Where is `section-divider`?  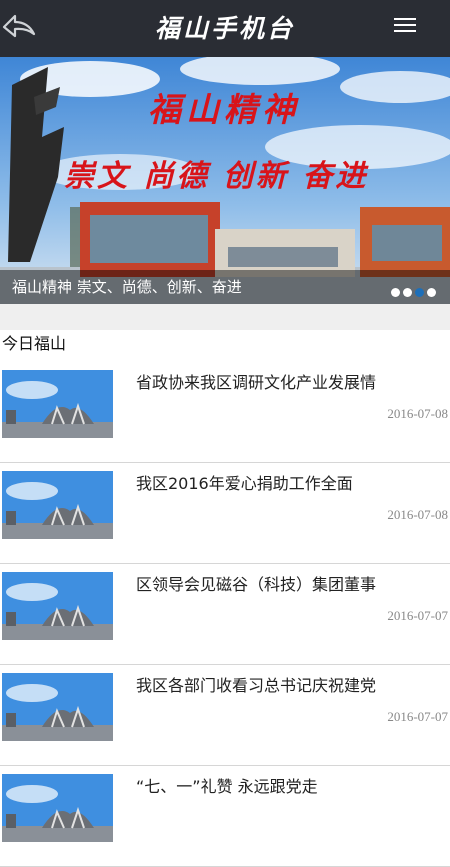
section-divider is located at coordinates (225, 317).